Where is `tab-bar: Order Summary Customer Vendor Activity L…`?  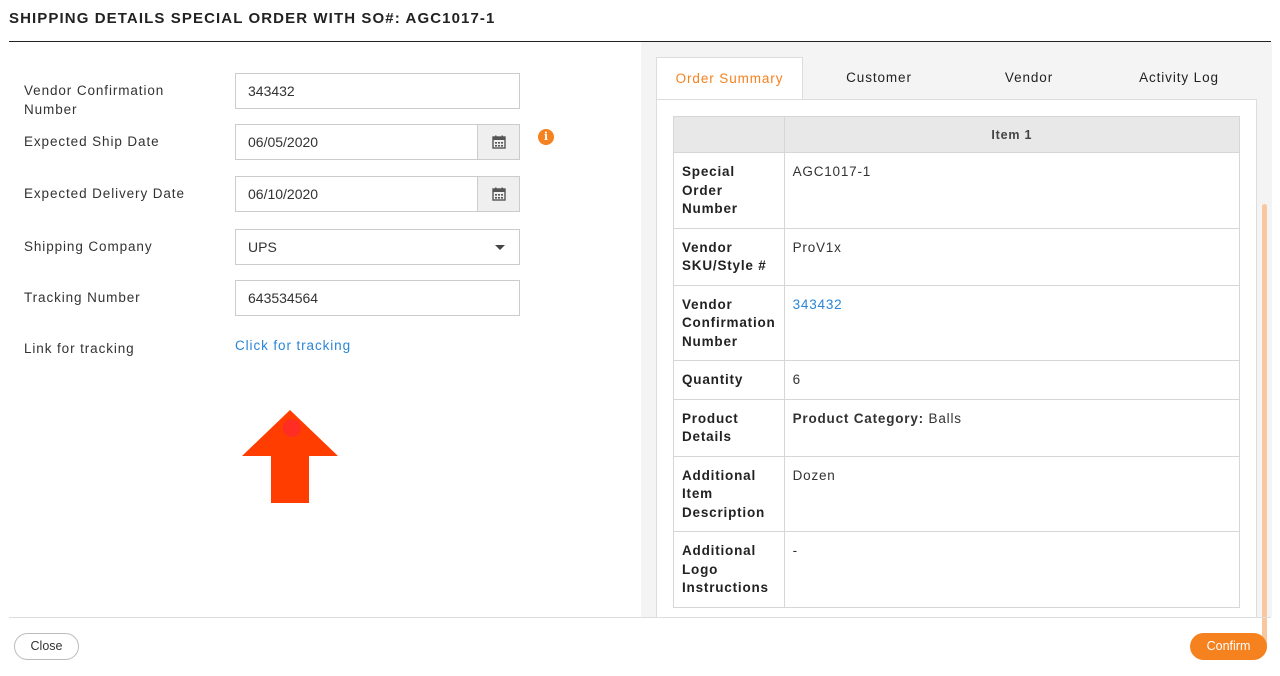
tab-bar: Order Summary Customer Vendor Activity L… is located at coordinates (956, 78).